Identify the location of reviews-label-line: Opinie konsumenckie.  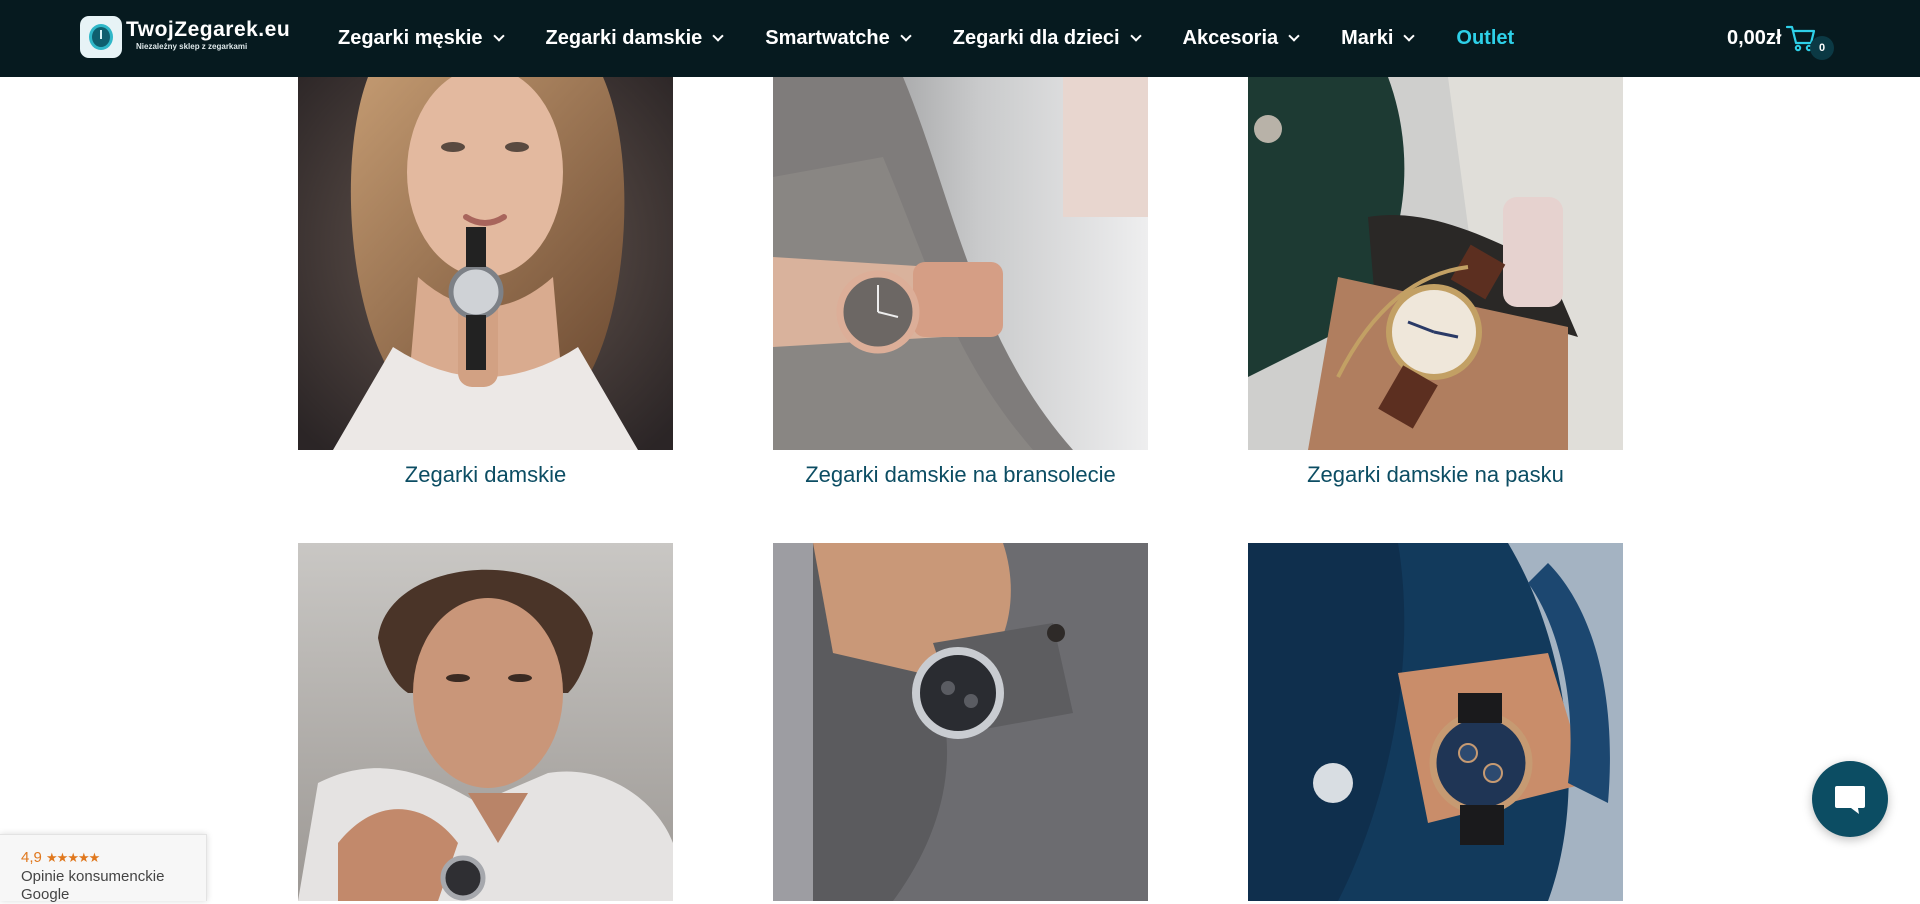
(93, 876).